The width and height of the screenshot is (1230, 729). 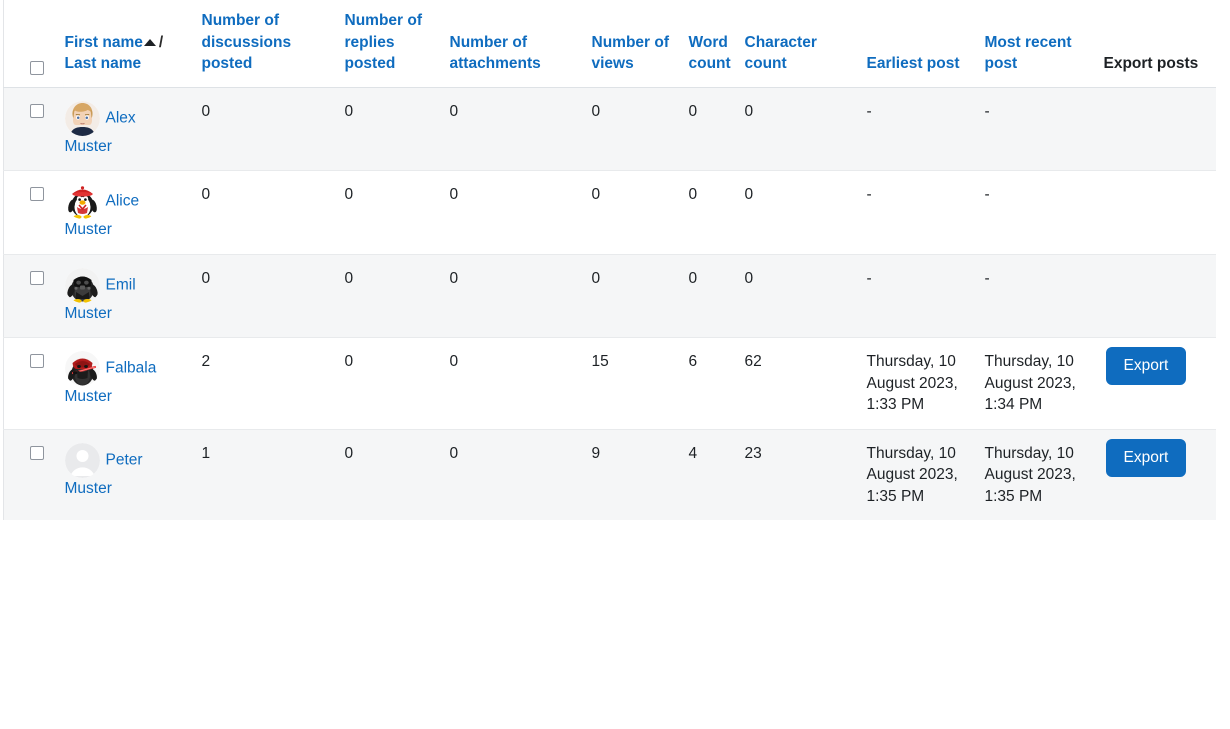 What do you see at coordinates (1155, 44) in the screenshot?
I see `column-header-export-posts: Export posts` at bounding box center [1155, 44].